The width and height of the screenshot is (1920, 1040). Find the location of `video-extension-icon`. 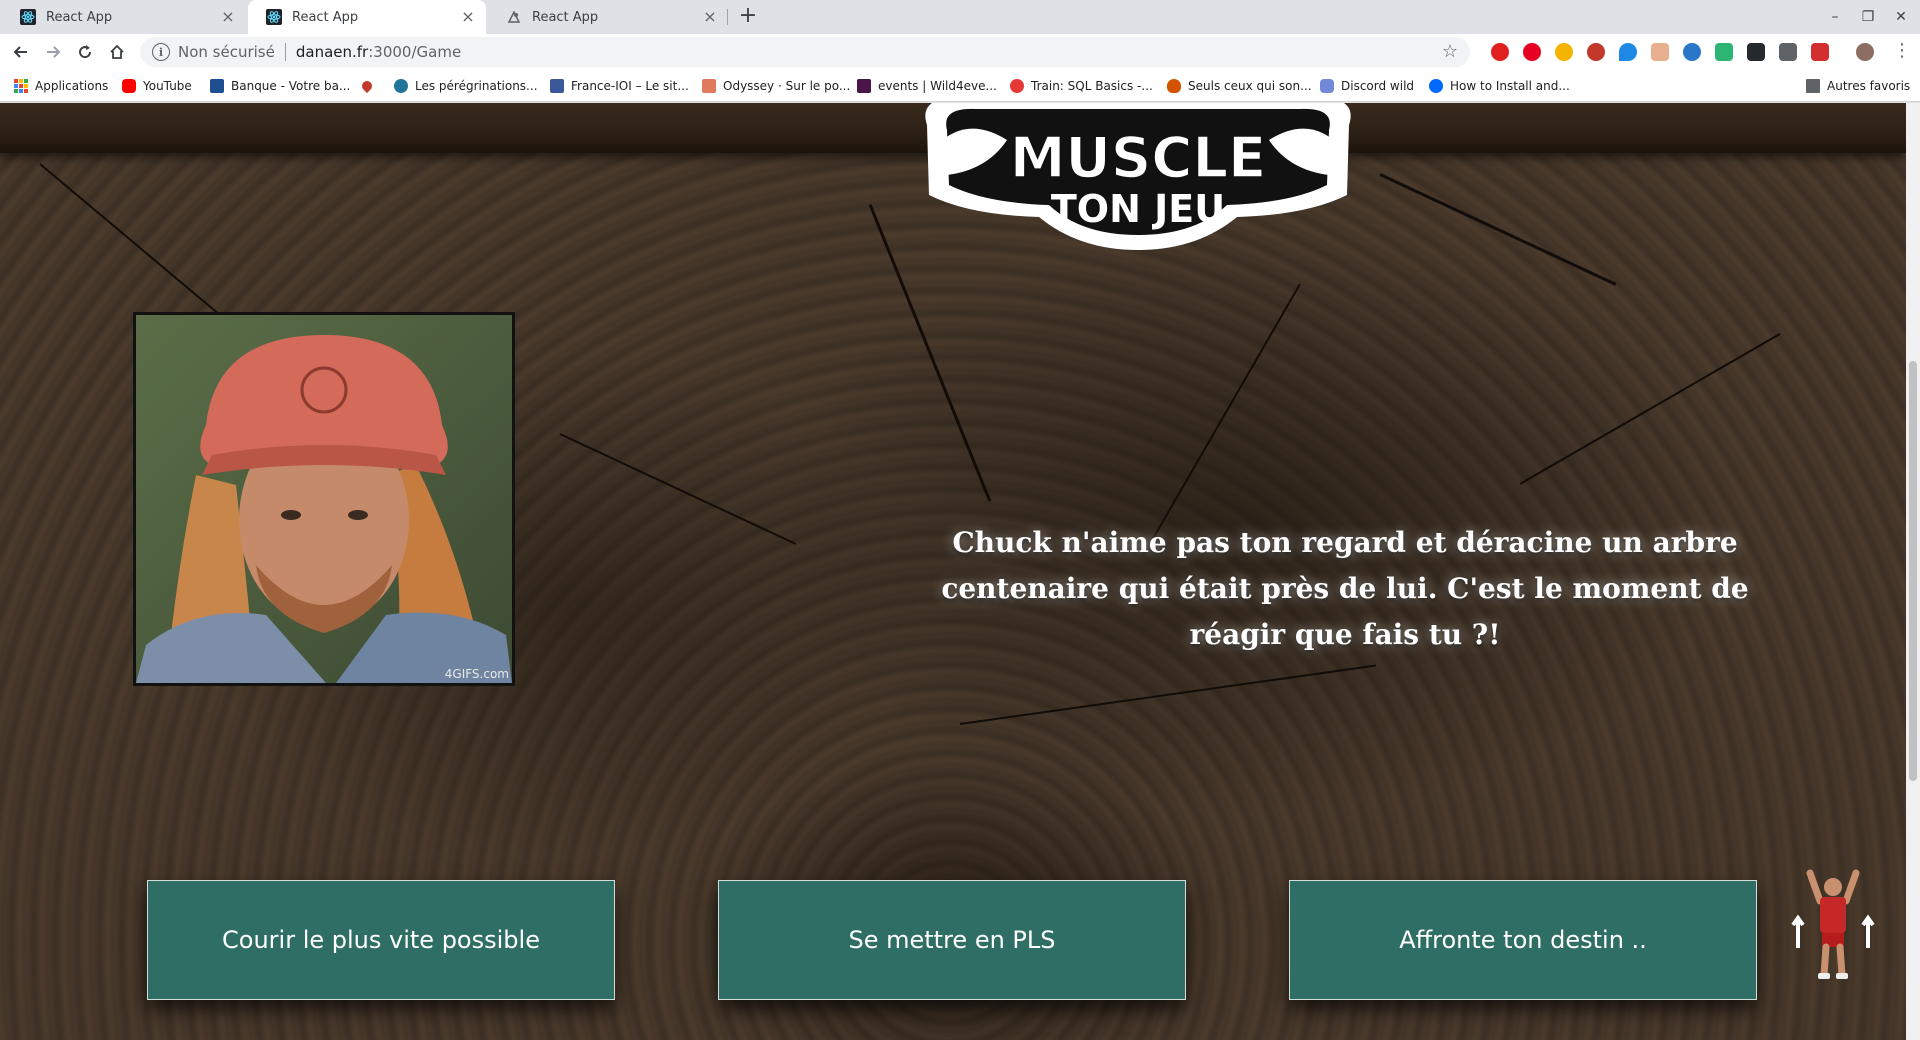

video-extension-icon is located at coordinates (1820, 52).